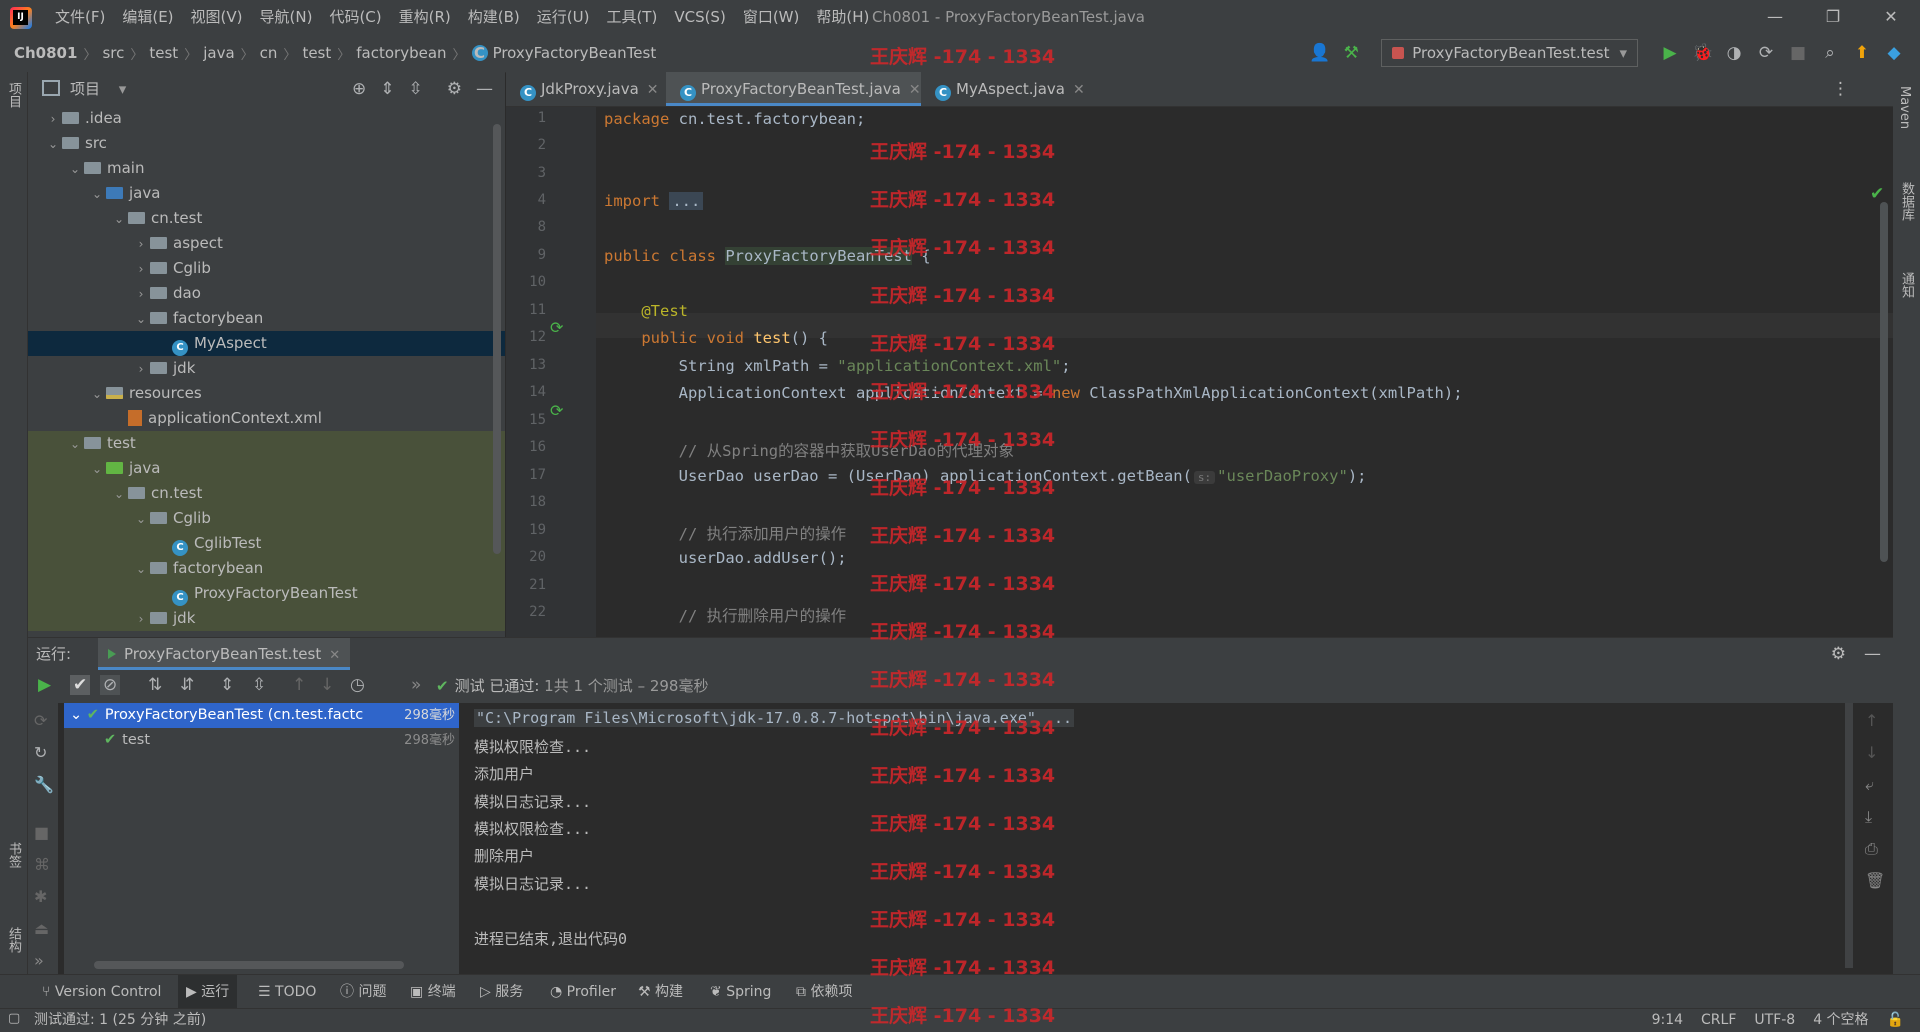 This screenshot has width=1920, height=1032. I want to click on arrow-down-icon: ↓, so click(1871, 752).